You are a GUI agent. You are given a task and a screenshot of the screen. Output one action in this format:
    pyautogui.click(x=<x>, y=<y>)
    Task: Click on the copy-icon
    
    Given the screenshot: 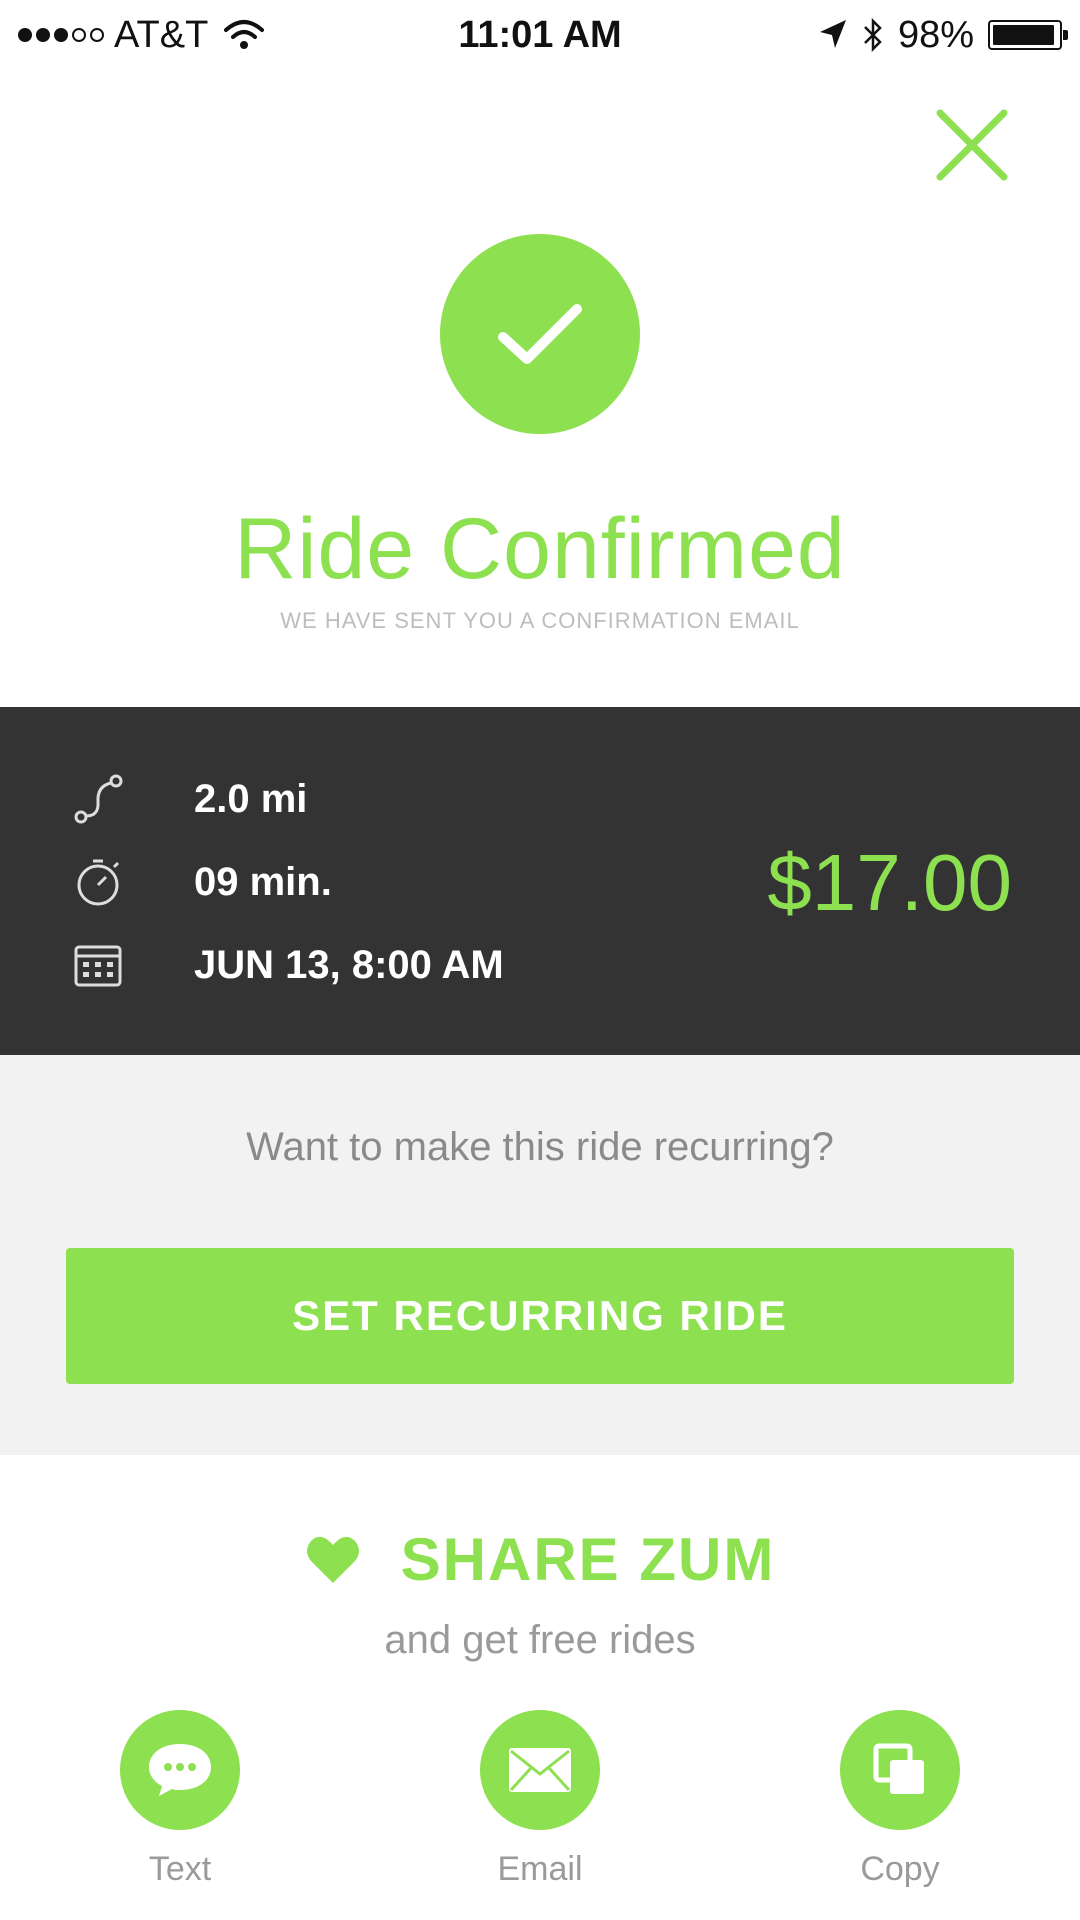 What is the action you would take?
    pyautogui.click(x=898, y=1768)
    